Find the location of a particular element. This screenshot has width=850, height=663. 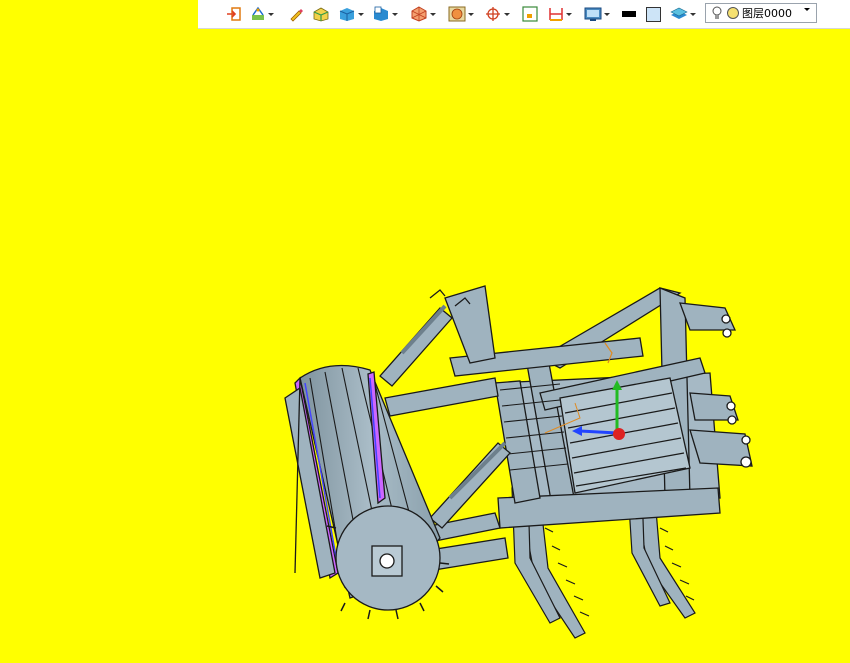

display-settings-button is located at coordinates (597, 14).